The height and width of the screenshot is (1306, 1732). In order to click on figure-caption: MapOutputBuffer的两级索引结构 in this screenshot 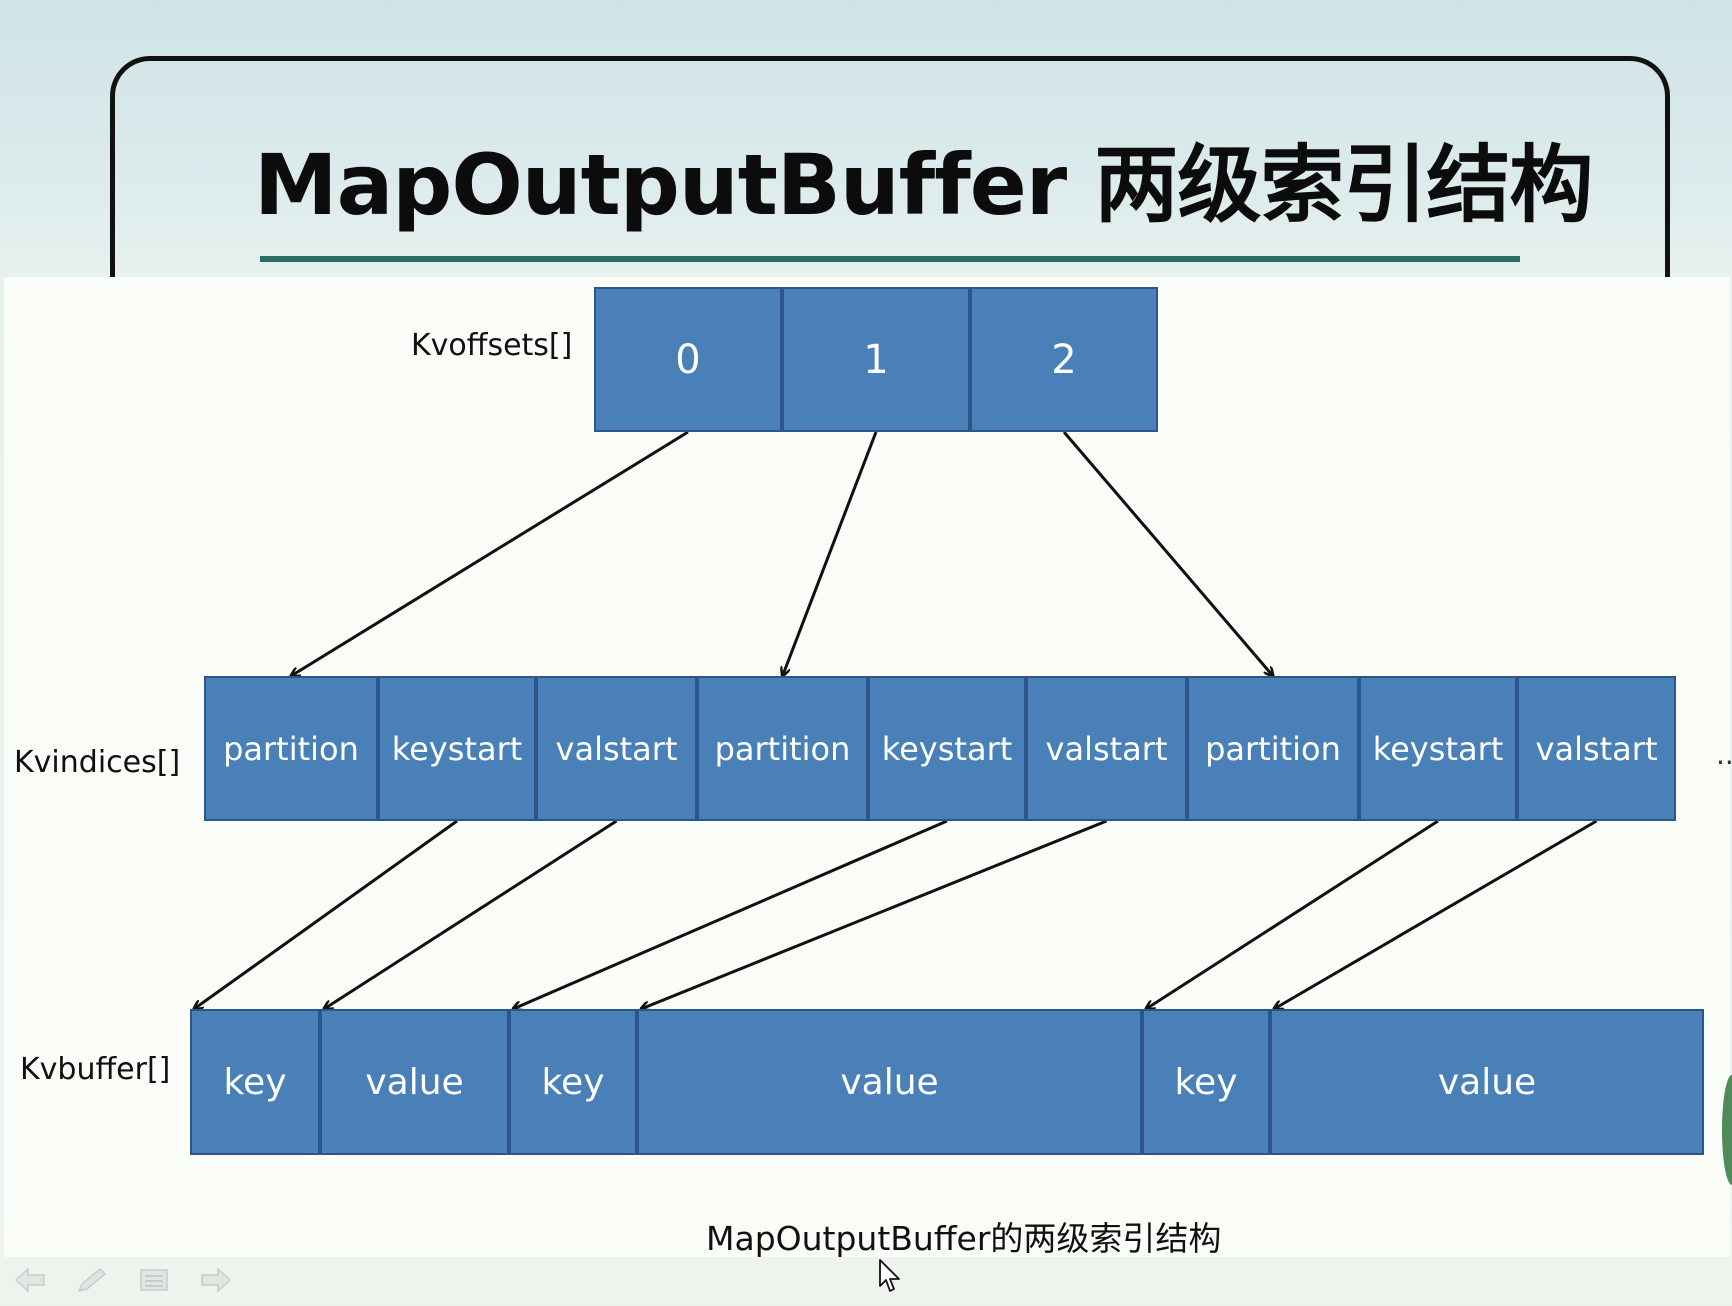, I will do `click(964, 1238)`.